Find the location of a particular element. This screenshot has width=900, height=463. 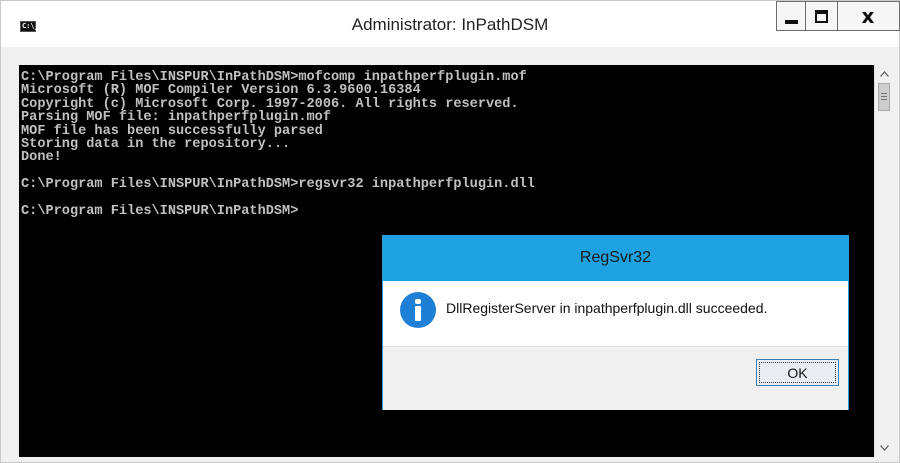

minimize-button is located at coordinates (791, 16).